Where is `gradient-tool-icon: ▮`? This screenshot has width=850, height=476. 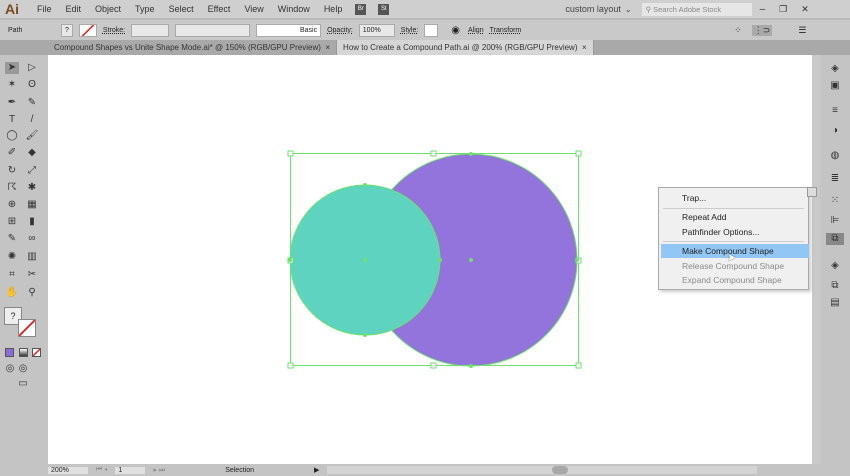 gradient-tool-icon: ▮ is located at coordinates (32, 222).